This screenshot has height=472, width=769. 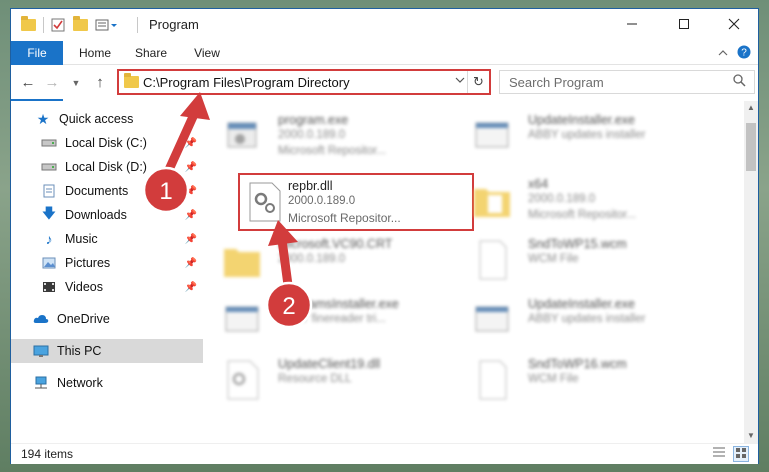 I want to click on sidebar-item-label: This PC, so click(x=79, y=351).